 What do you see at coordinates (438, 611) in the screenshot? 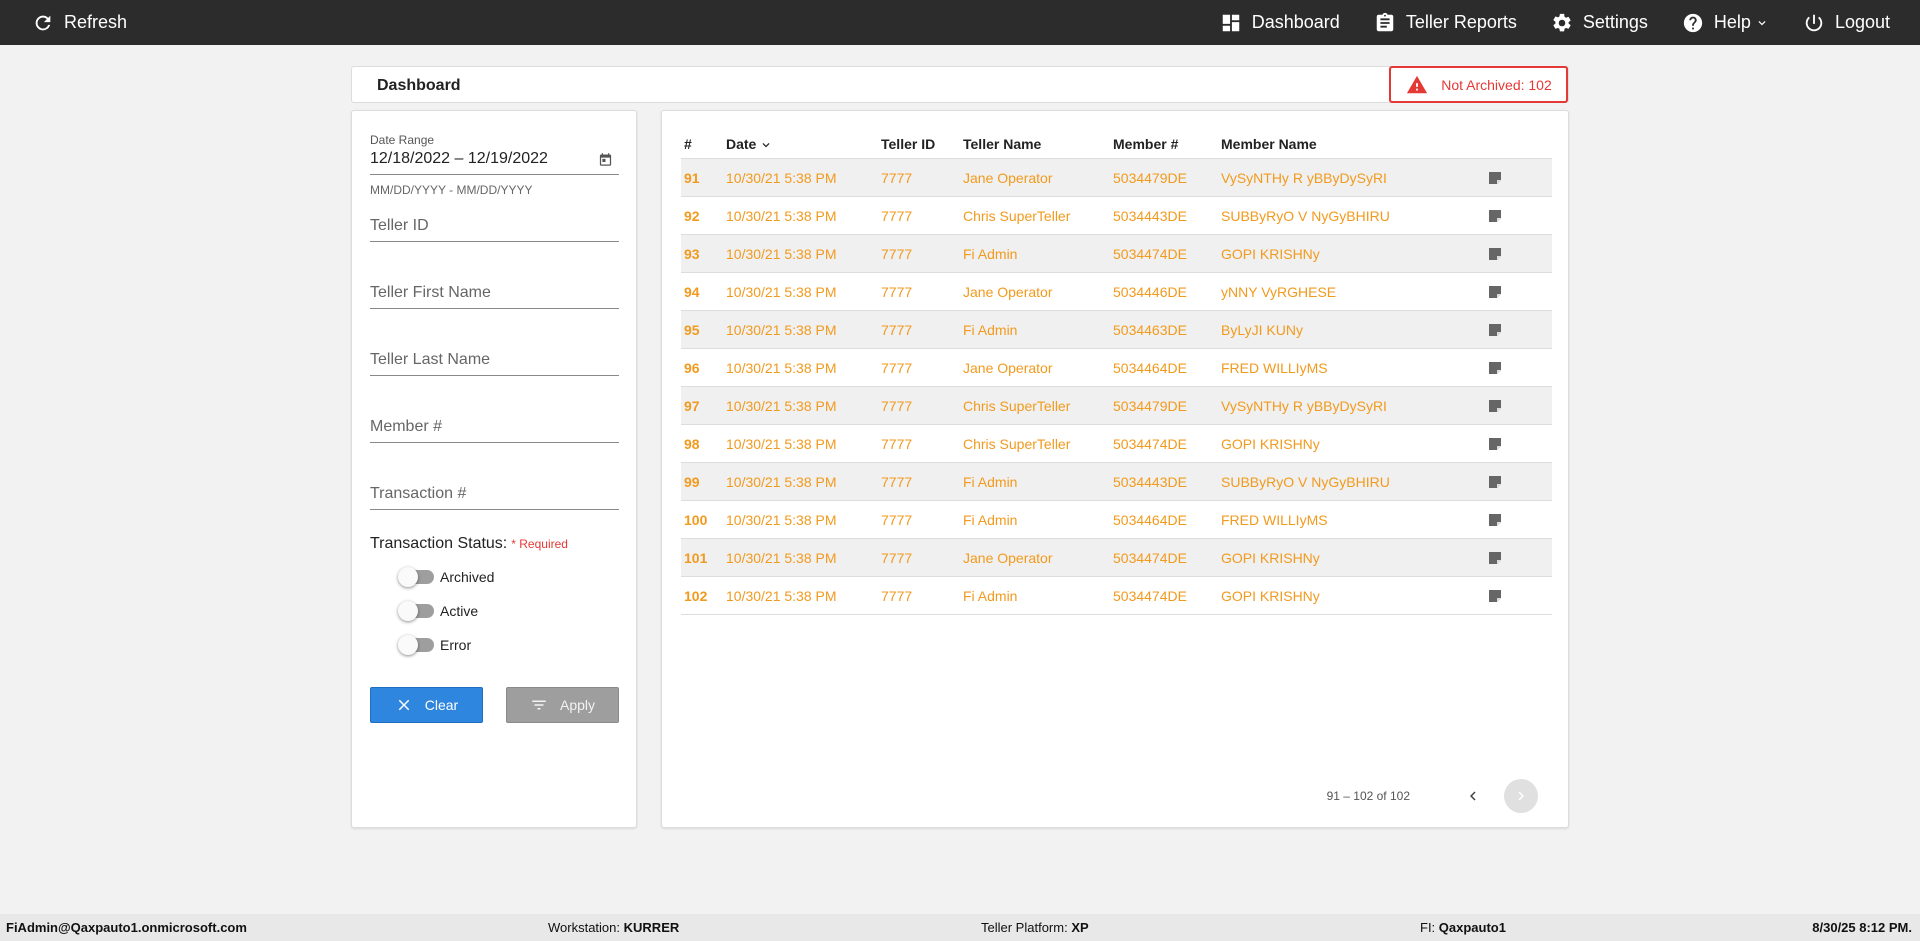
I see `active-toggle: Active` at bounding box center [438, 611].